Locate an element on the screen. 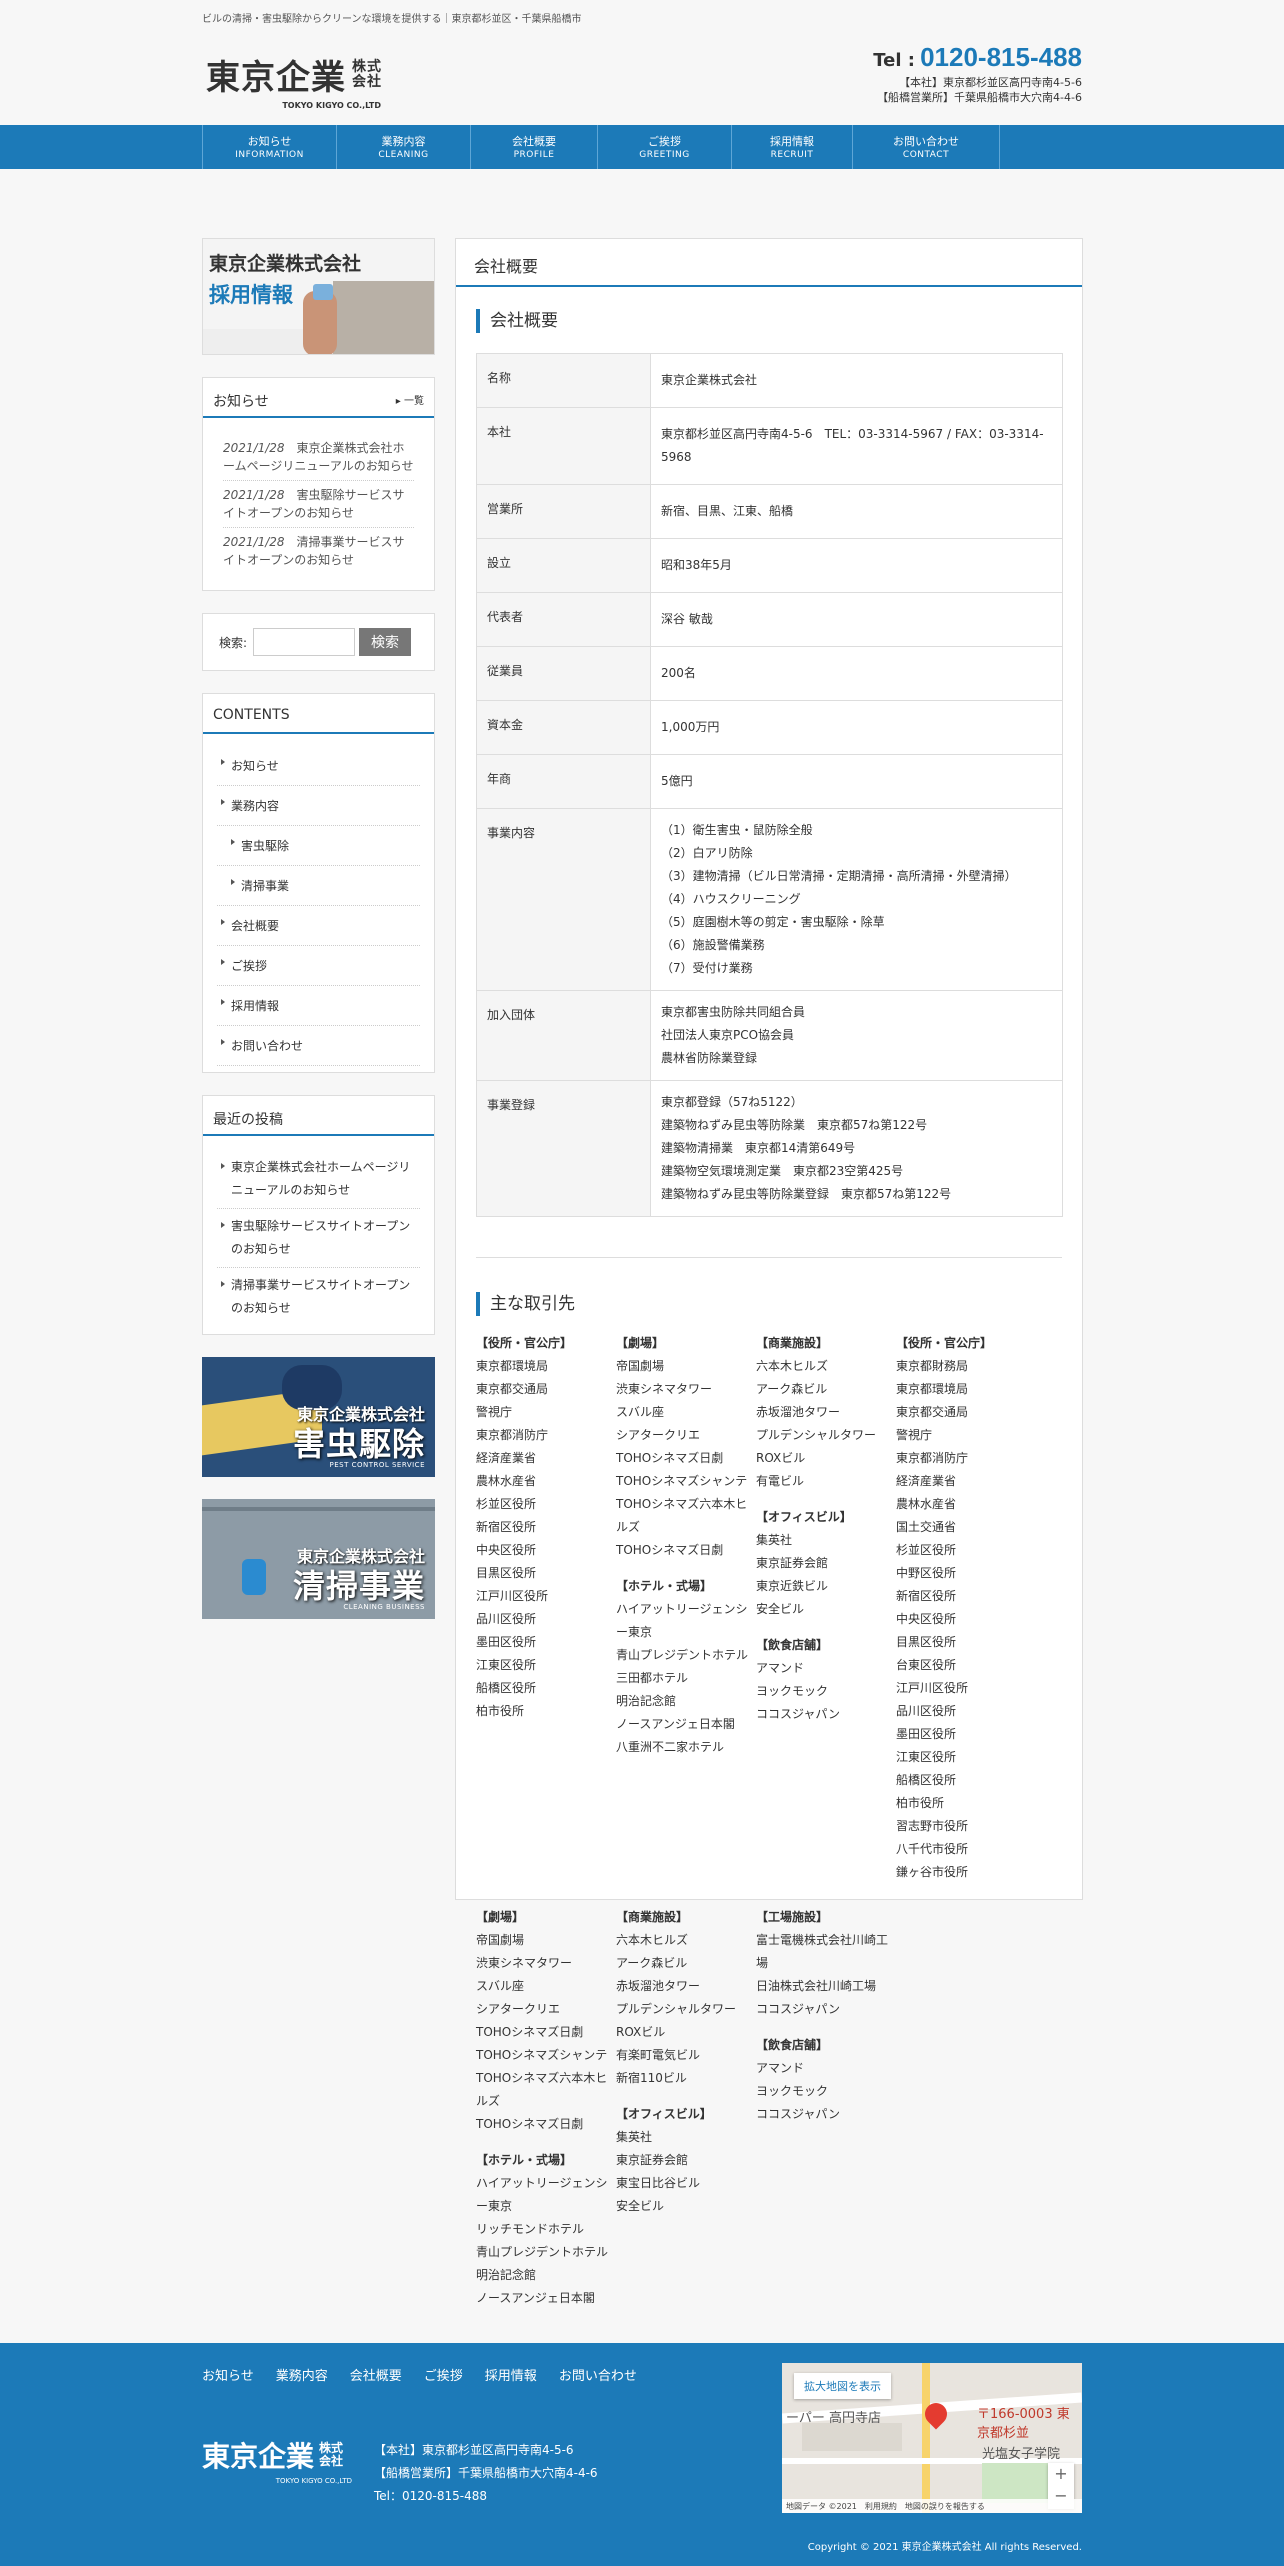 The image size is (1284, 2566). row-label: 事業内容 is located at coordinates (563, 899).